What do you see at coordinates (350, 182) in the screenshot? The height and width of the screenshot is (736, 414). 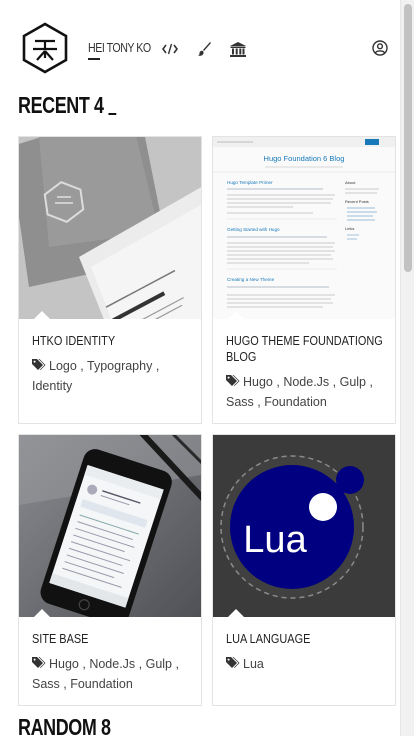 I see `blog-sidebar-heading: About` at bounding box center [350, 182].